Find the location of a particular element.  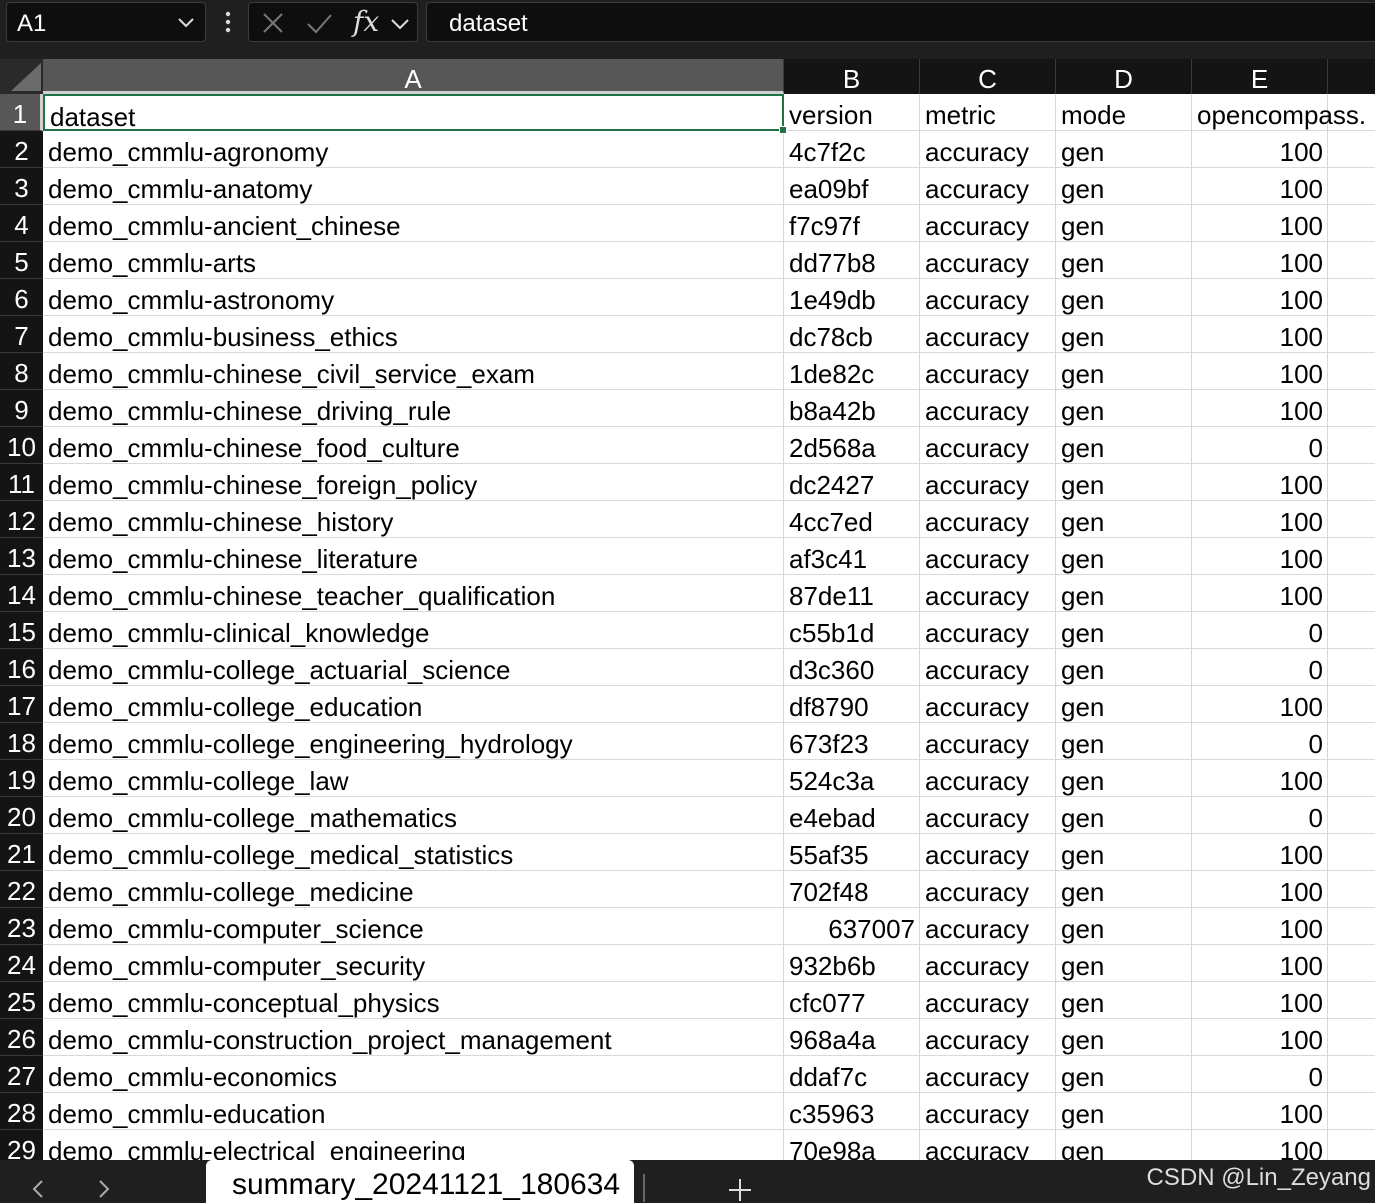

cell-col-a: demo_cmmlu-college_medicine is located at coordinates (413, 889).